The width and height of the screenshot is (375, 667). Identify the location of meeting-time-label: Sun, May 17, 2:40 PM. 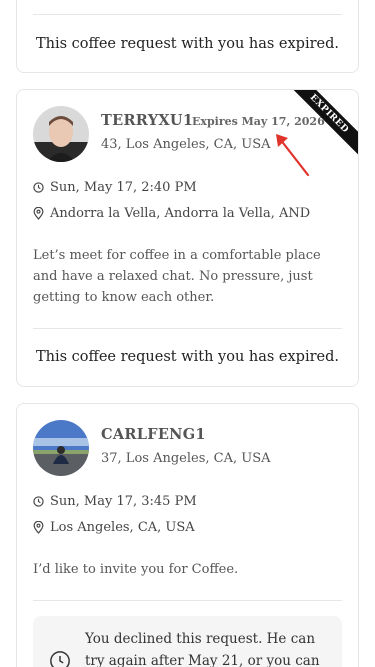
(123, 187).